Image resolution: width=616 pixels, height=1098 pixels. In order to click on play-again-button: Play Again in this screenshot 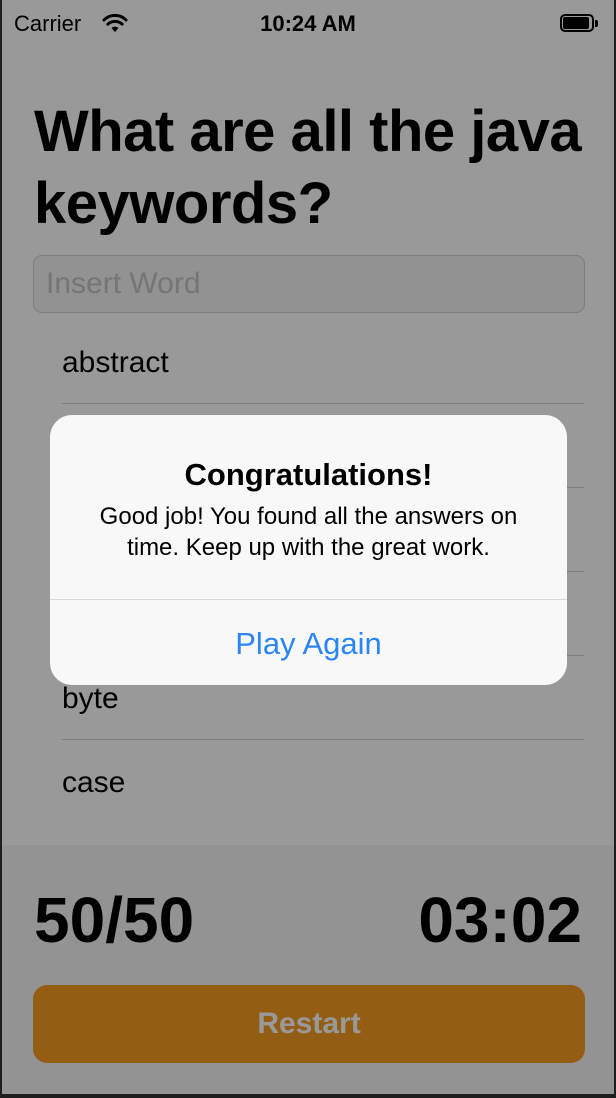, I will do `click(308, 642)`.